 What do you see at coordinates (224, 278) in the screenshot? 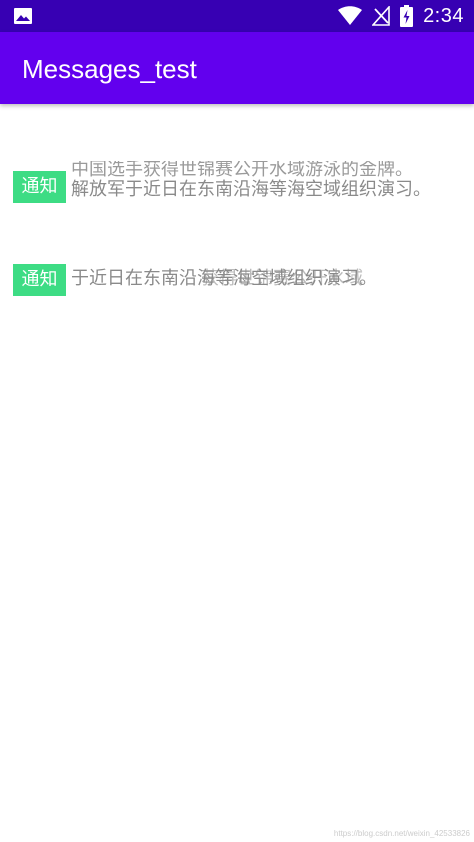
I see `message-text: 于近日在东南沿海等海空域组织演习。` at bounding box center [224, 278].